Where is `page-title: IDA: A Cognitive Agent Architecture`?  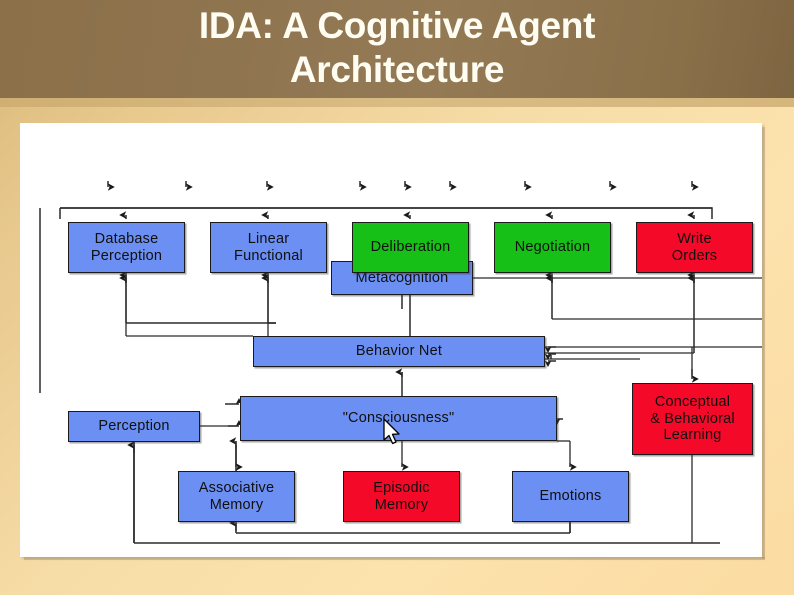 page-title: IDA: A Cognitive Agent Architecture is located at coordinates (397, 47).